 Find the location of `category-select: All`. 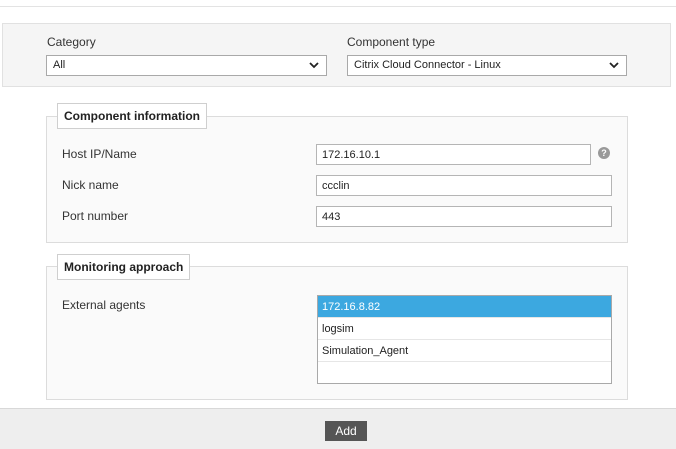

category-select: All is located at coordinates (186, 65).